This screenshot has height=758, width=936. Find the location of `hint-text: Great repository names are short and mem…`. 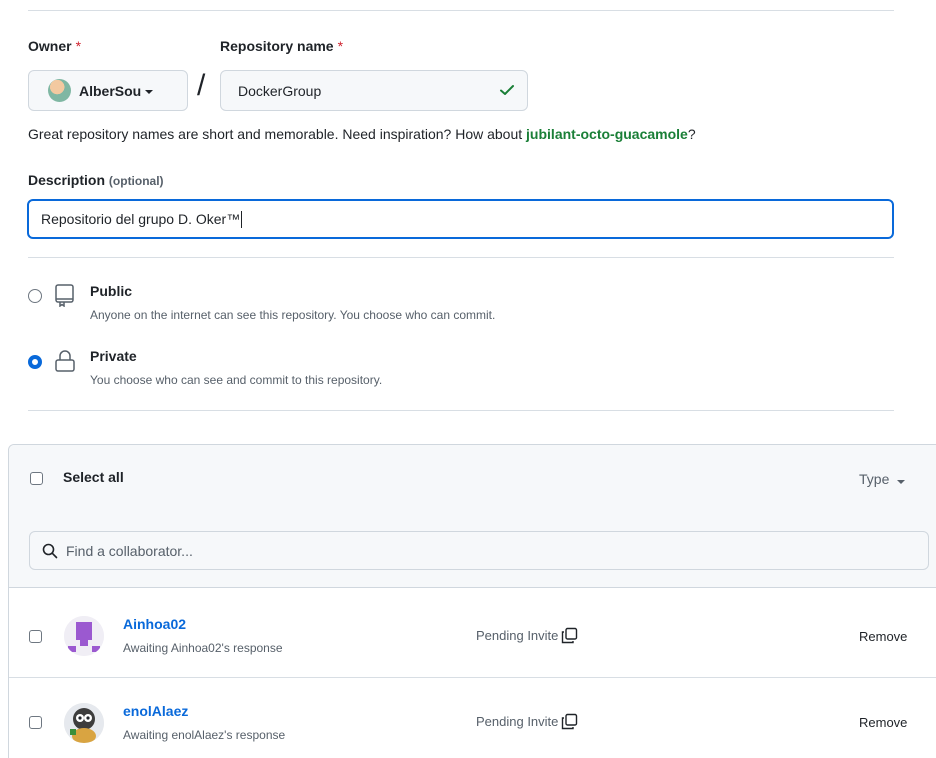

hint-text: Great repository names are short and mem… is located at coordinates (277, 134).